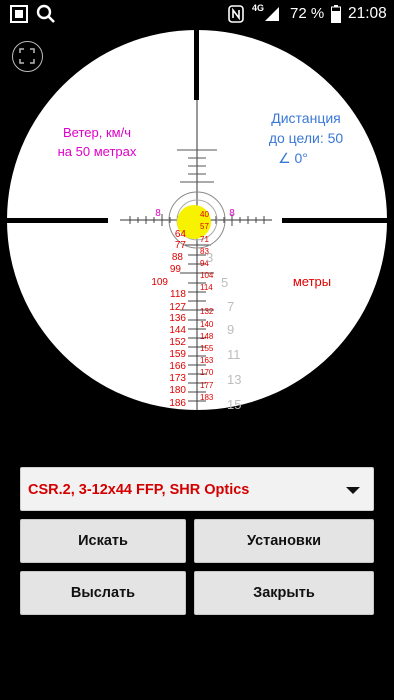 Image resolution: width=394 pixels, height=700 pixels. Describe the element at coordinates (54, 220) in the screenshot. I see `left-post` at that location.